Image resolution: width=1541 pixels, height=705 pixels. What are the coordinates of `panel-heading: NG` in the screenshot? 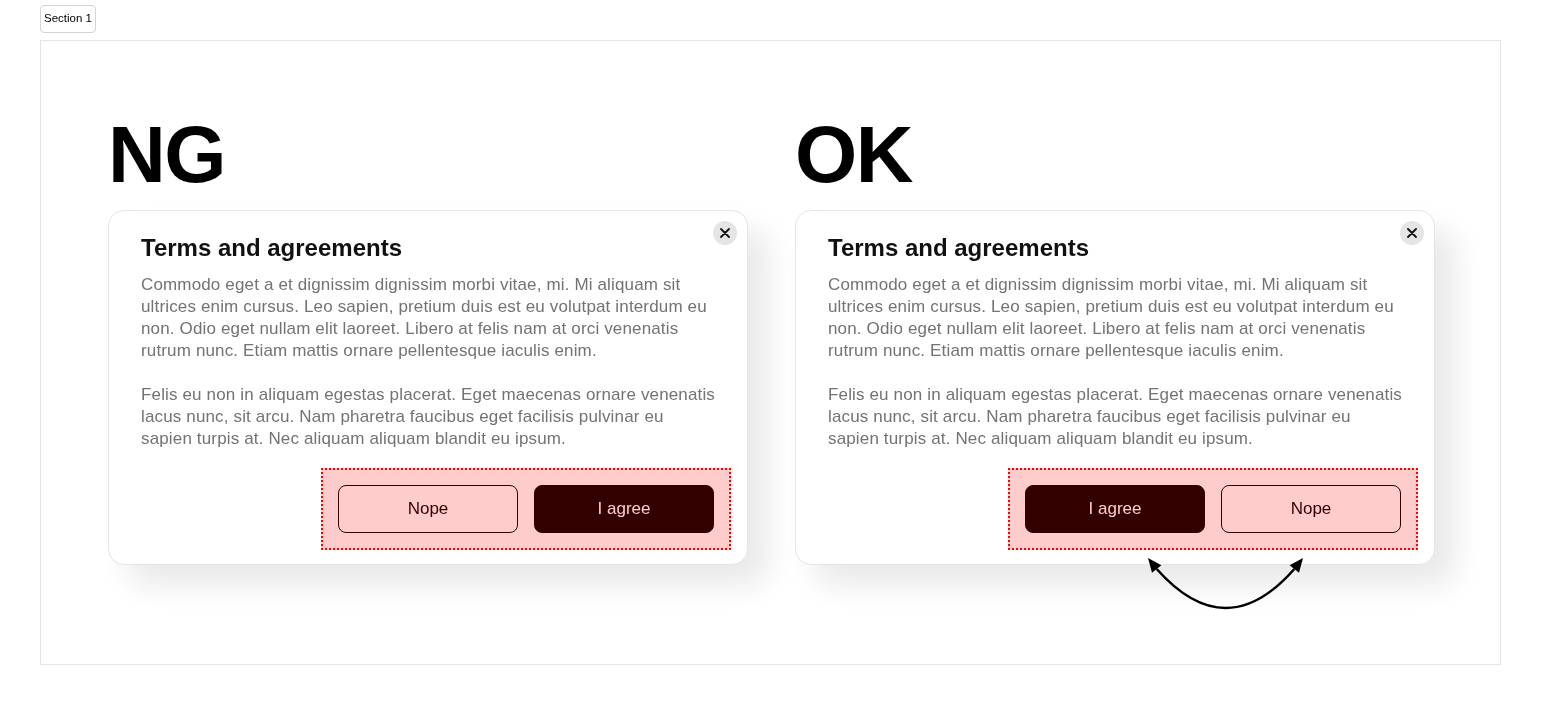 It's located at (166, 155).